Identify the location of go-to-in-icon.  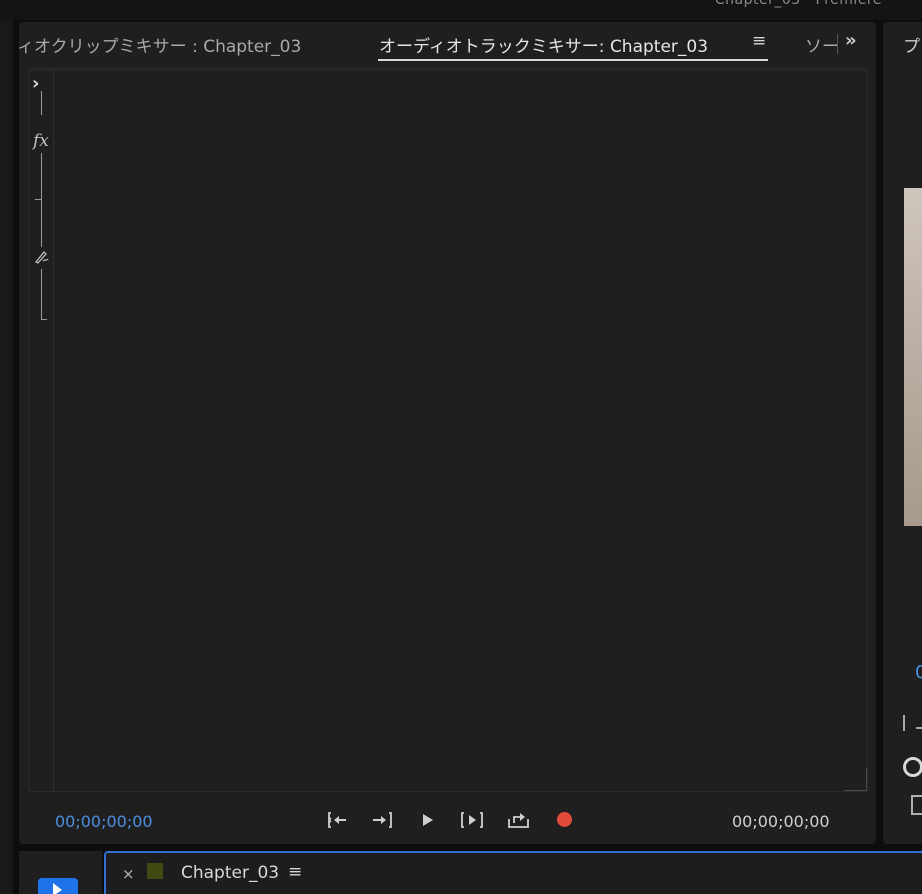
(337, 820).